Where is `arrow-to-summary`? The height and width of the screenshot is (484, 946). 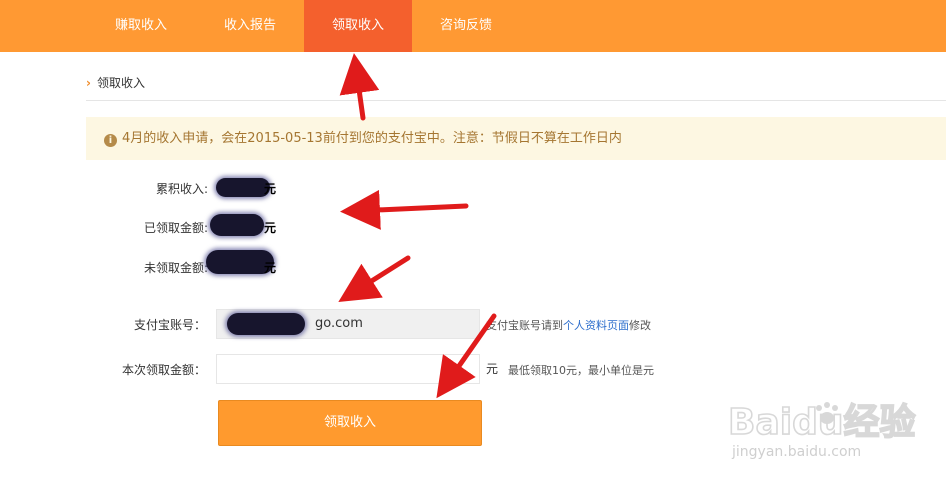
arrow-to-summary is located at coordinates (404, 209).